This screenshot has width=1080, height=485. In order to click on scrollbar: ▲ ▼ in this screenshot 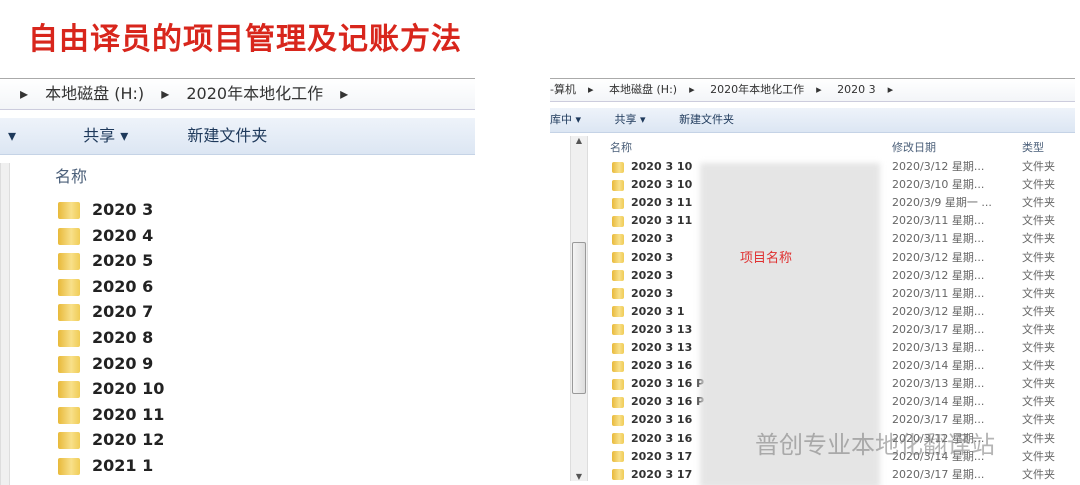, I will do `click(579, 308)`.